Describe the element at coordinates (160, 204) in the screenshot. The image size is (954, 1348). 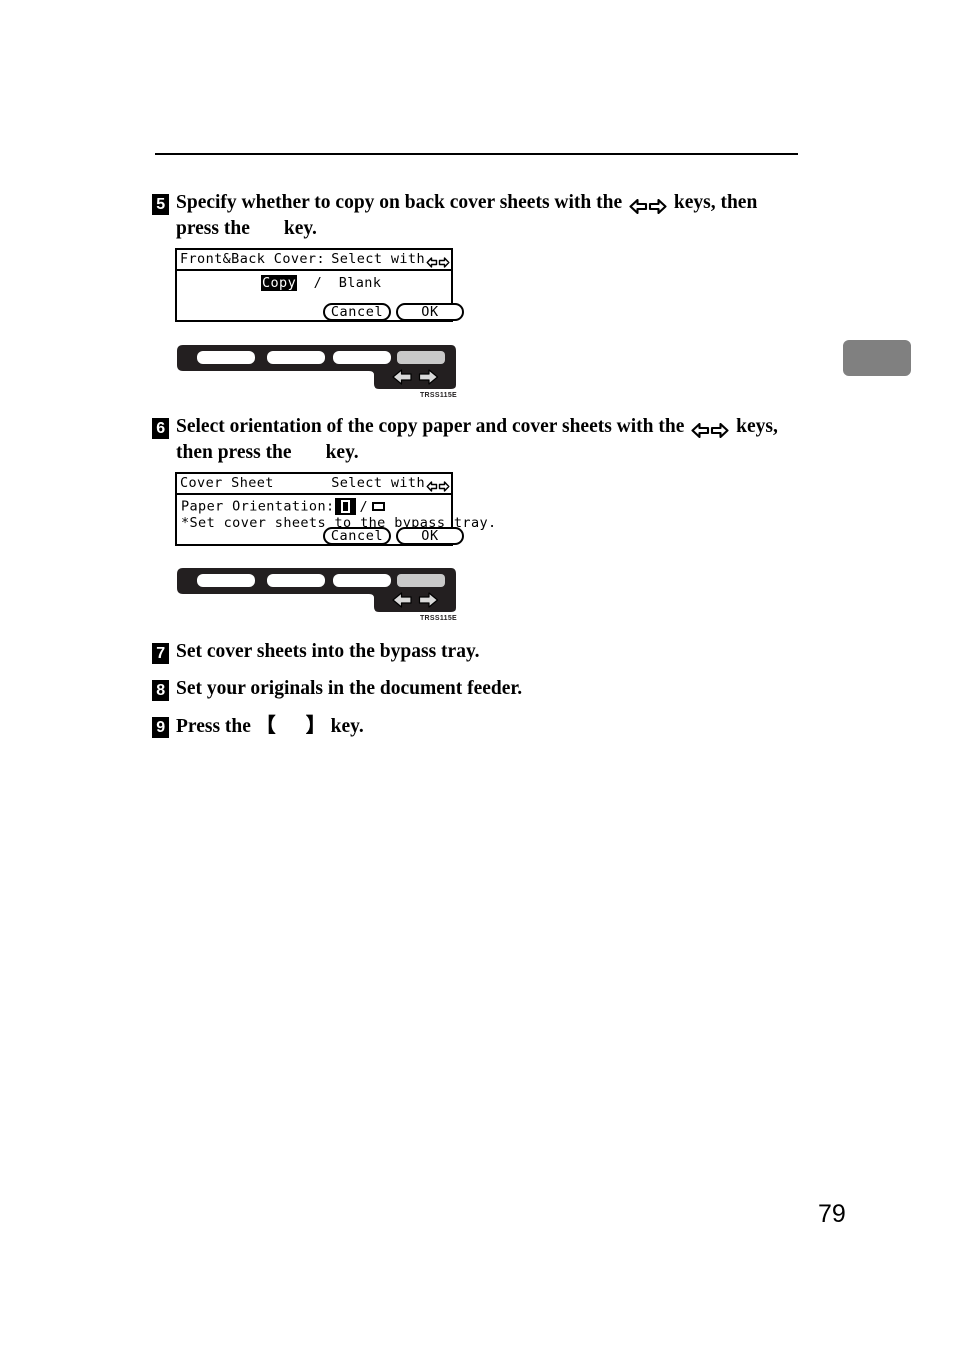
I see `step-5-number: 5` at that location.